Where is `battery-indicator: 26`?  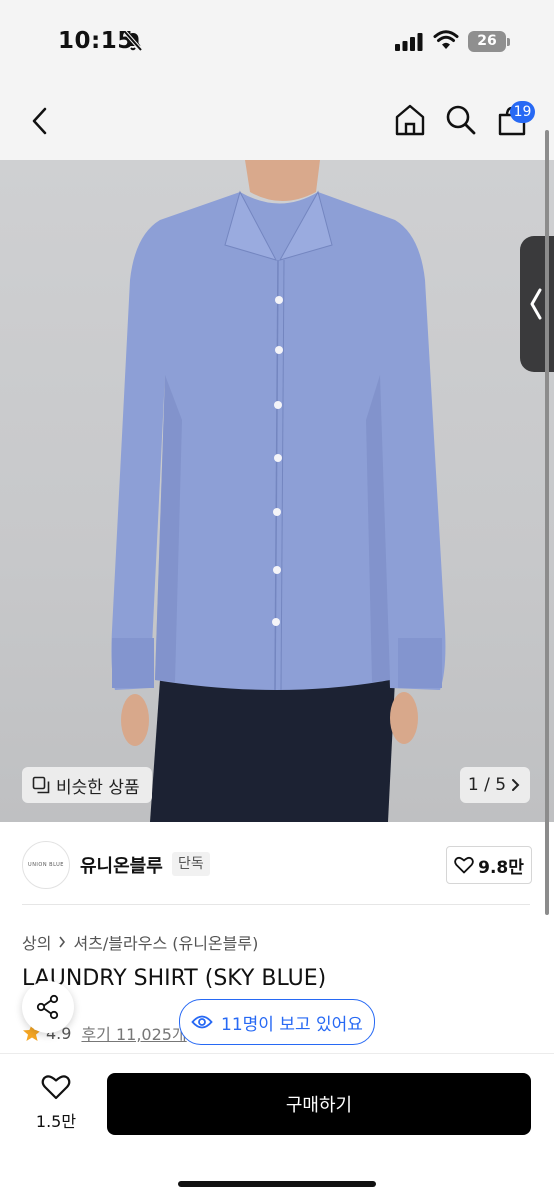
battery-indicator: 26 is located at coordinates (487, 41).